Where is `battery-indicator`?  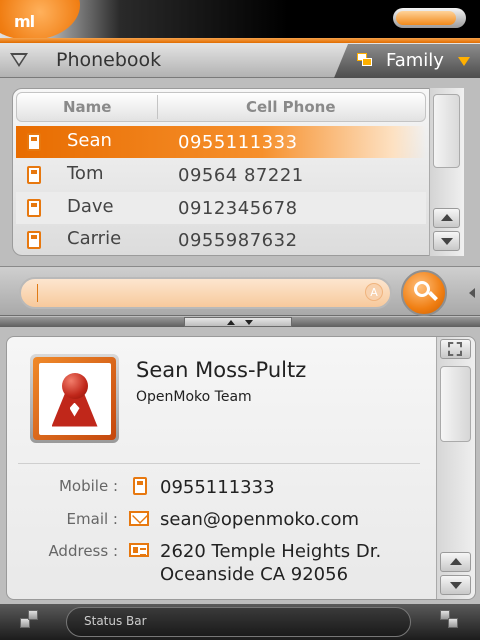
battery-indicator is located at coordinates (429, 18).